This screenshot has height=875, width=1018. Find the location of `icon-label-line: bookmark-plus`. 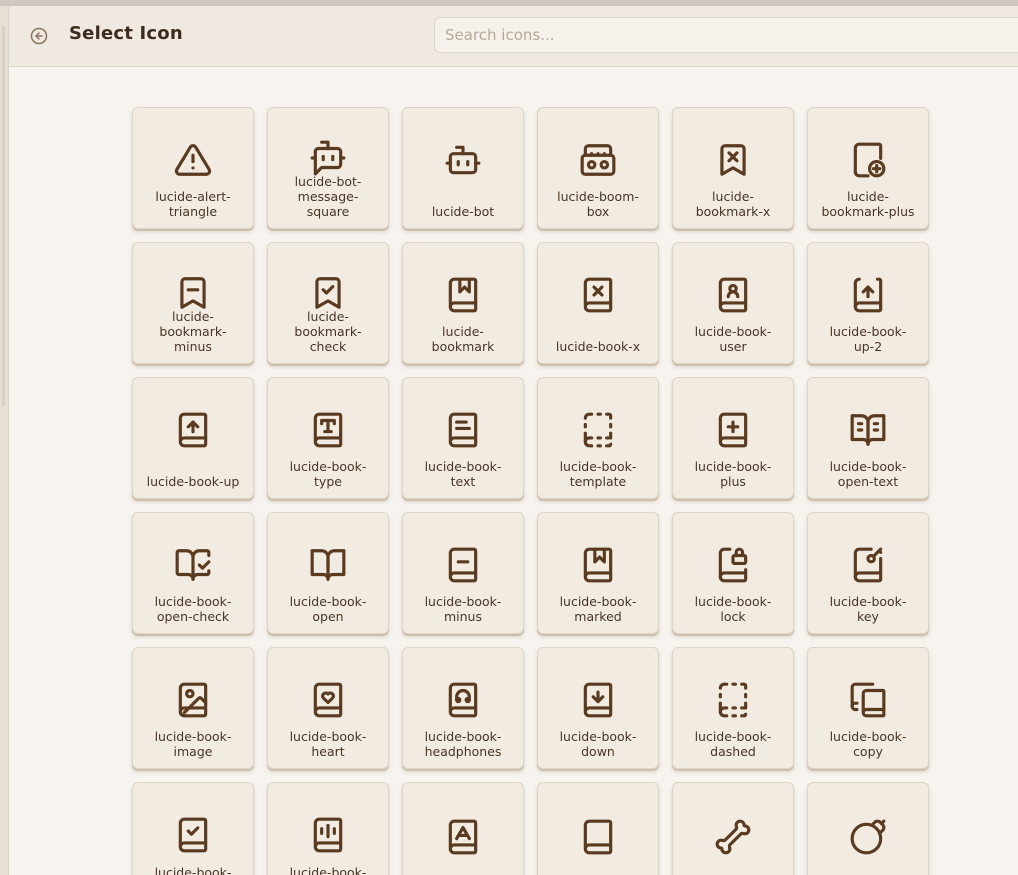

icon-label-line: bookmark-plus is located at coordinates (868, 211).